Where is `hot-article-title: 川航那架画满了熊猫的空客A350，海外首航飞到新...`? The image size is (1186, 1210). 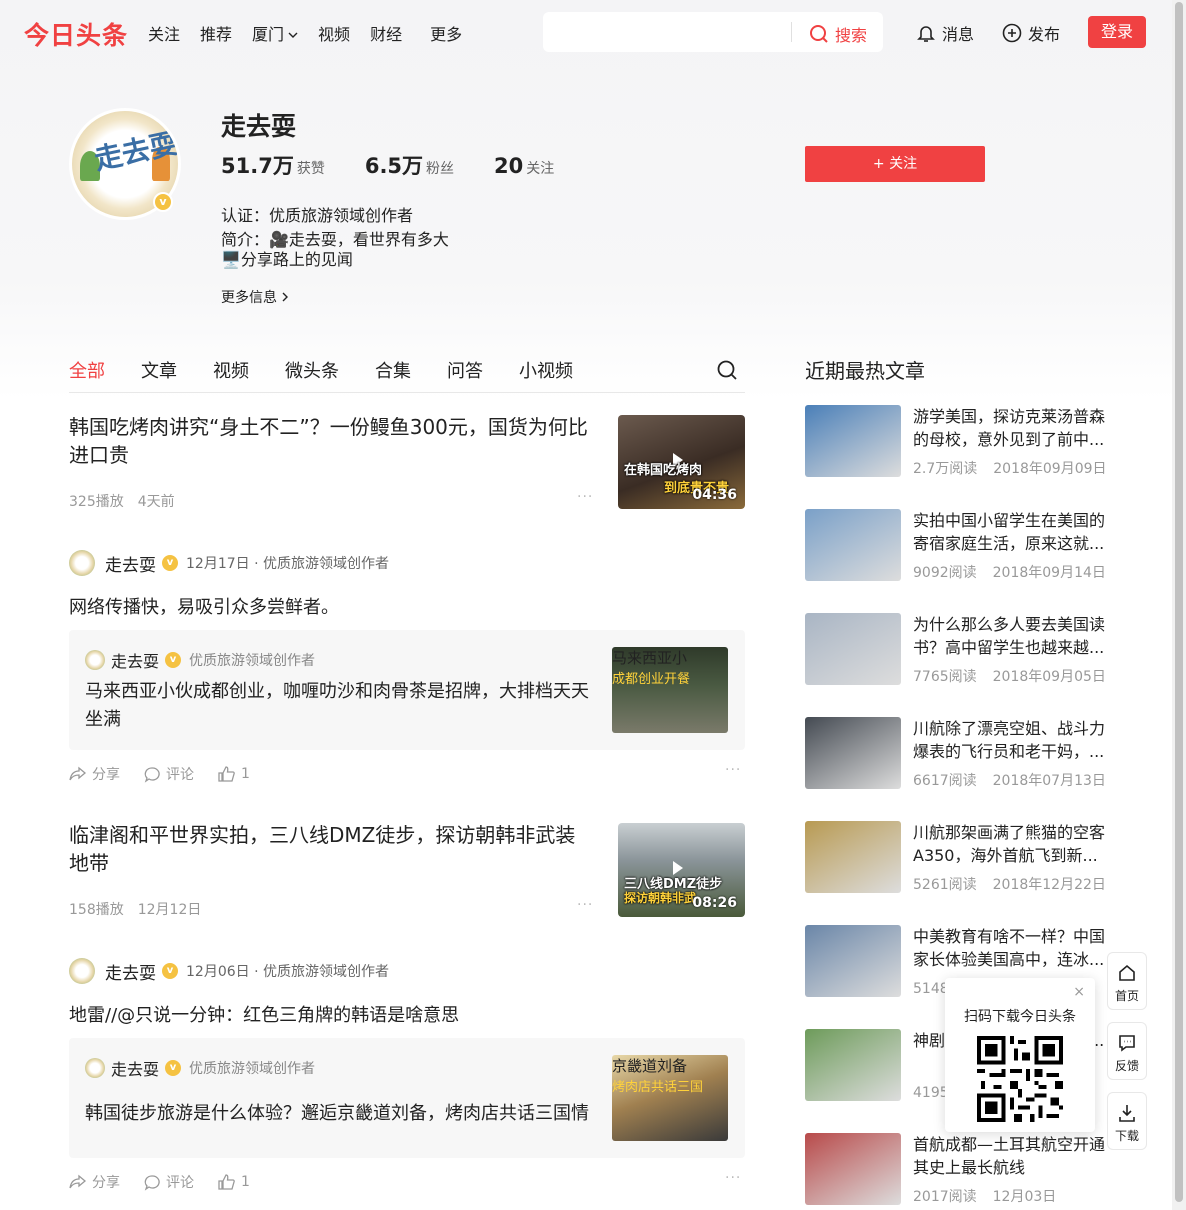 hot-article-title: 川航那架画满了熊猫的空客A350，海外首航飞到新... is located at coordinates (1010, 844).